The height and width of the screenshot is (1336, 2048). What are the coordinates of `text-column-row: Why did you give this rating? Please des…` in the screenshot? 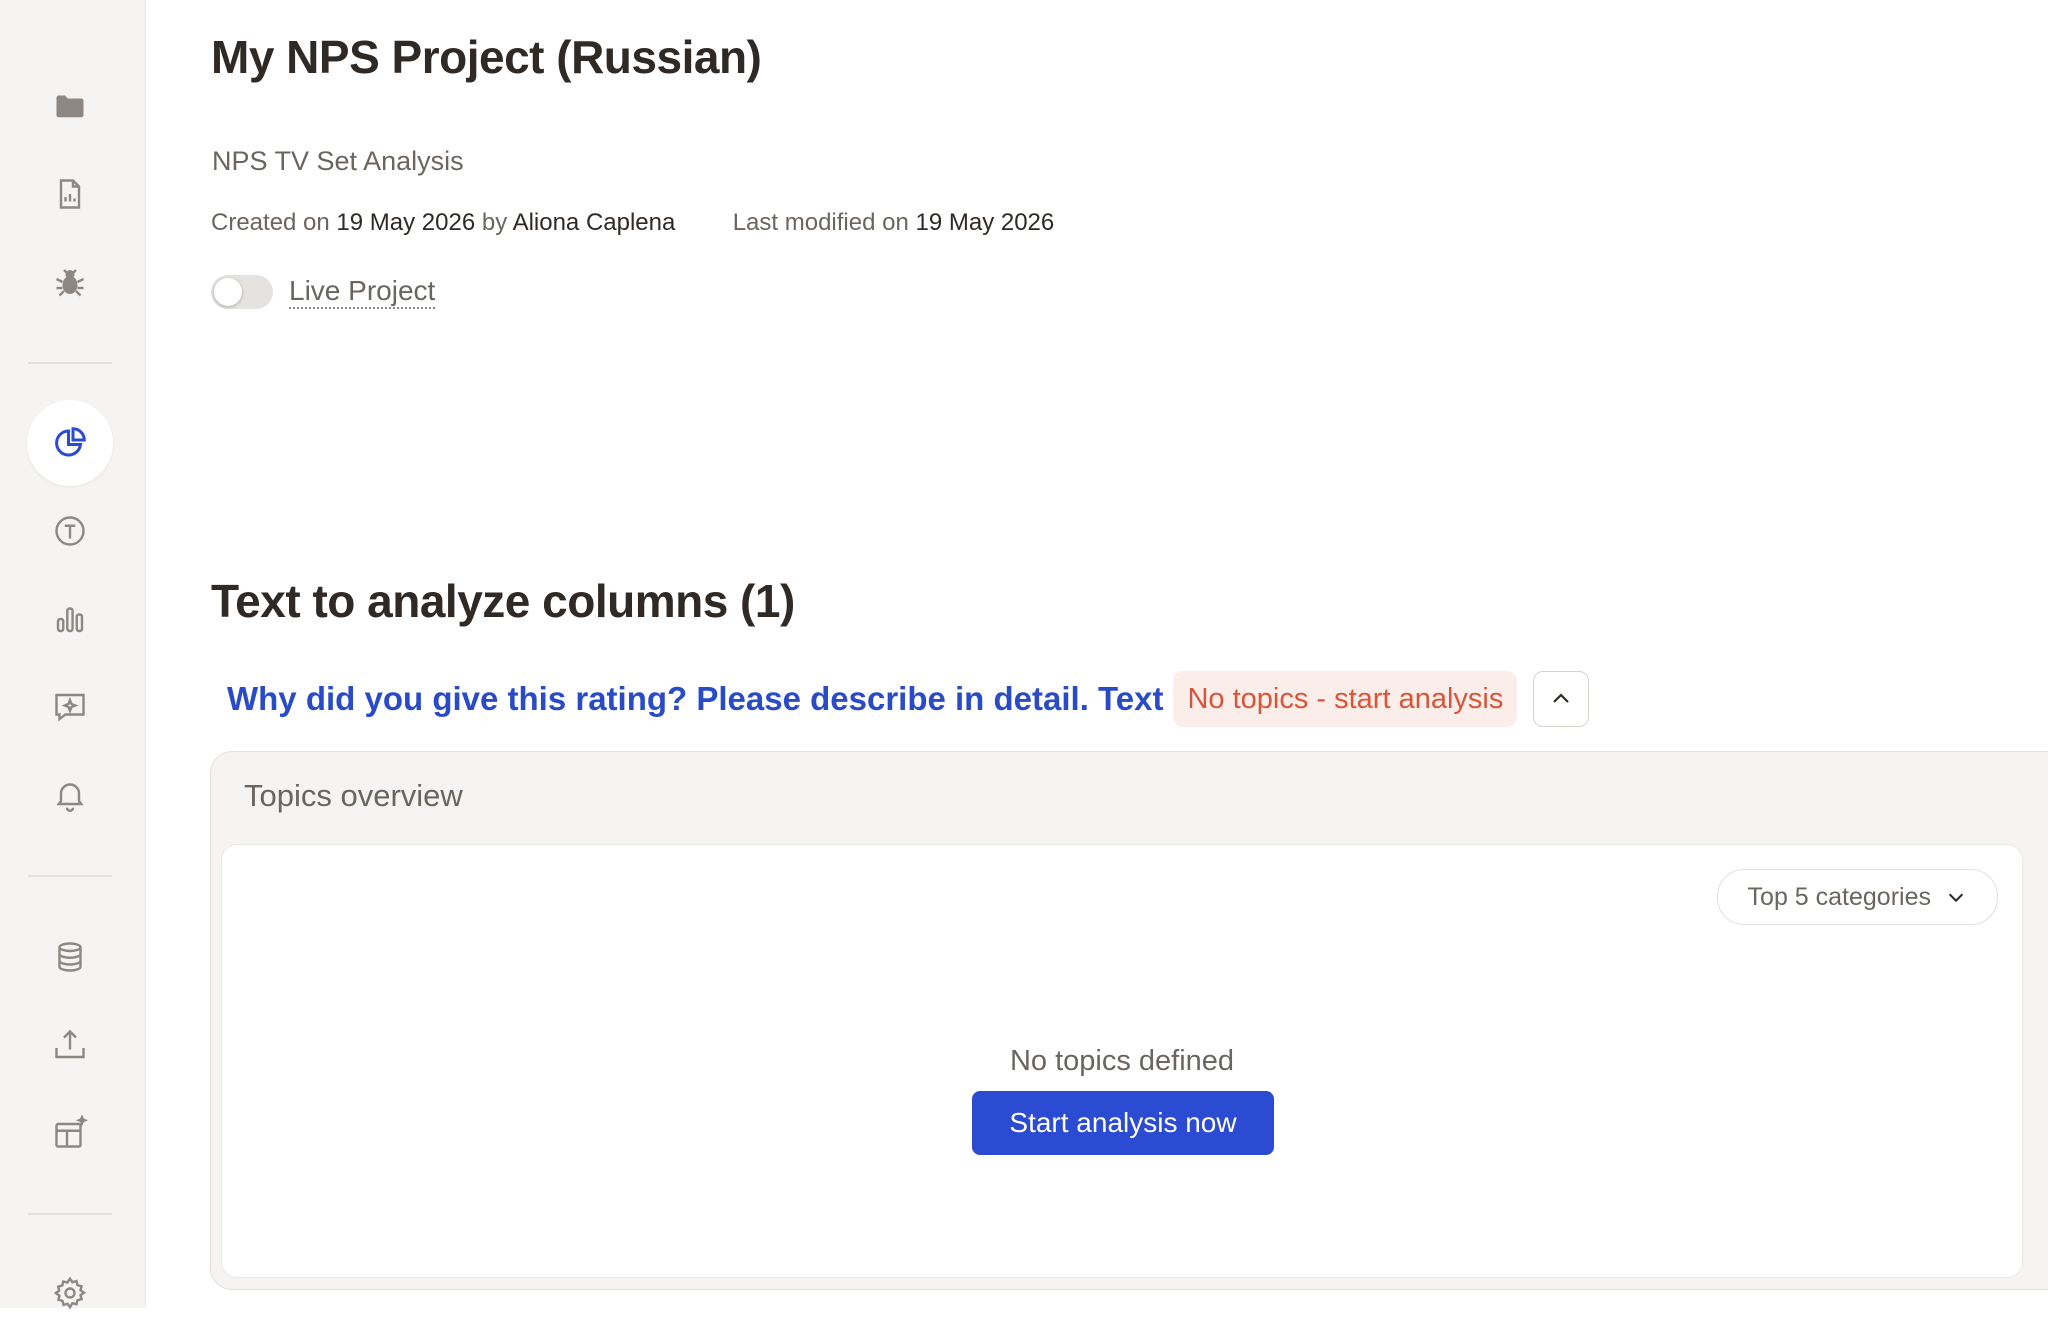 It's located at (908, 699).